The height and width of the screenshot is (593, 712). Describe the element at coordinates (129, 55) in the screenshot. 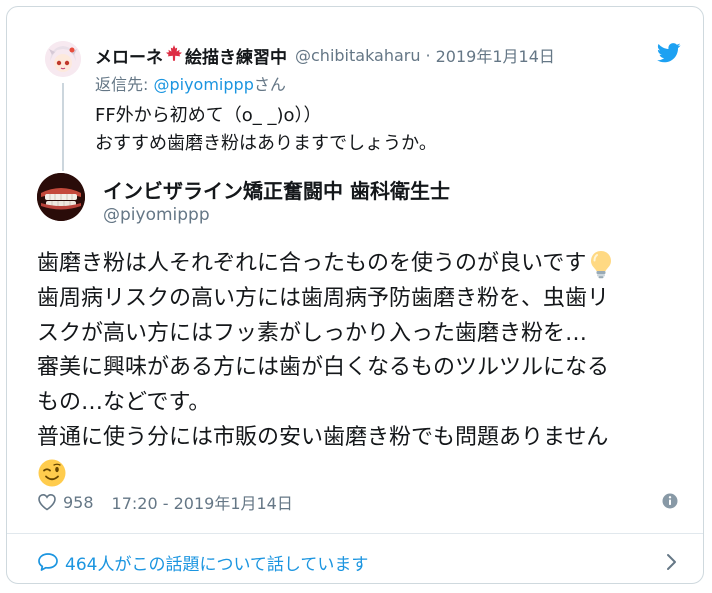

I see `parent-display-name: メローネ` at that location.